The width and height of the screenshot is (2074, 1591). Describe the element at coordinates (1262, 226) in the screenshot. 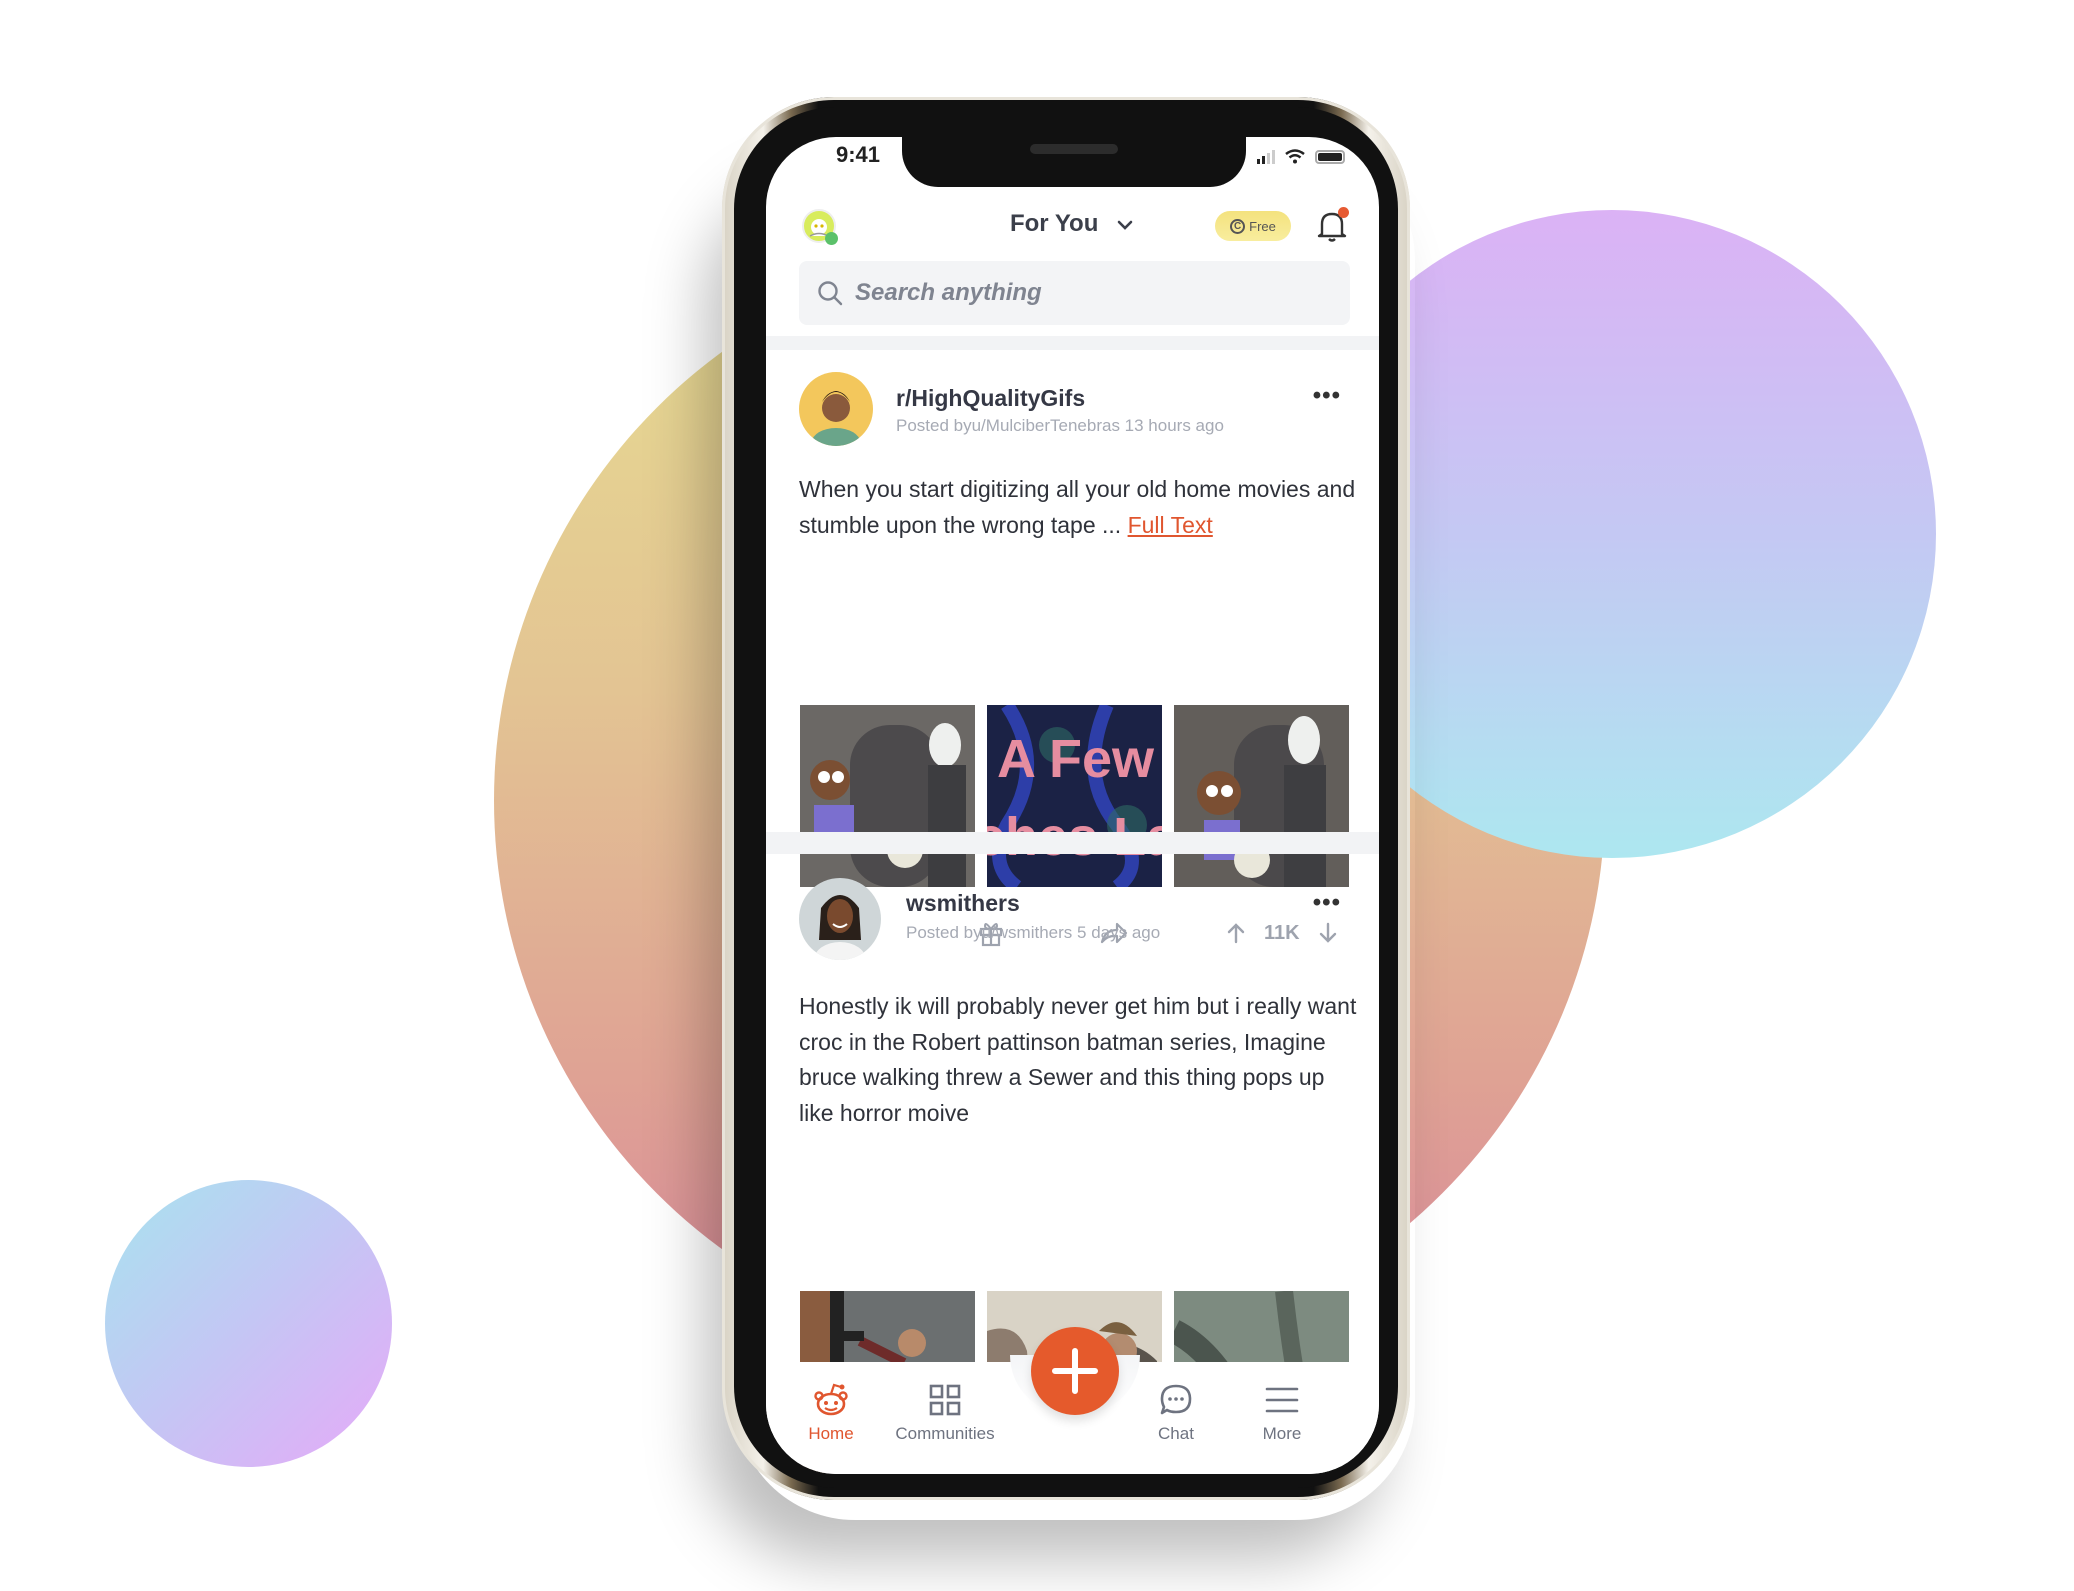

I see `coins-label: Free` at that location.